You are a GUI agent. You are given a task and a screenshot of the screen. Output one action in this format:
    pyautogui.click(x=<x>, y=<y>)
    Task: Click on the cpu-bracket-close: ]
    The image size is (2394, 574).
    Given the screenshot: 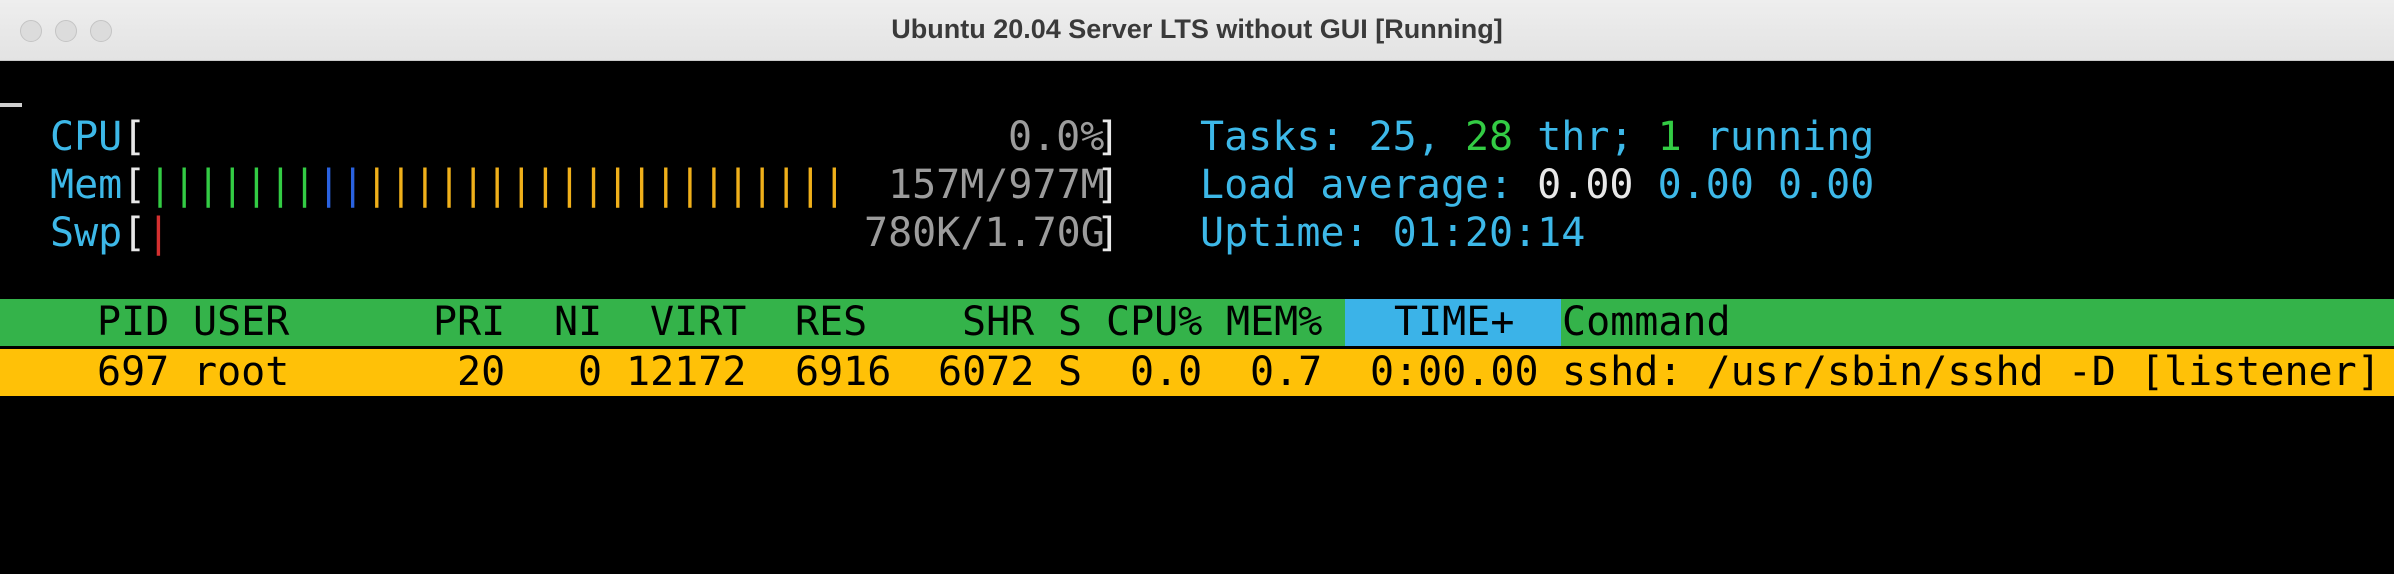 What is the action you would take?
    pyautogui.click(x=1108, y=137)
    